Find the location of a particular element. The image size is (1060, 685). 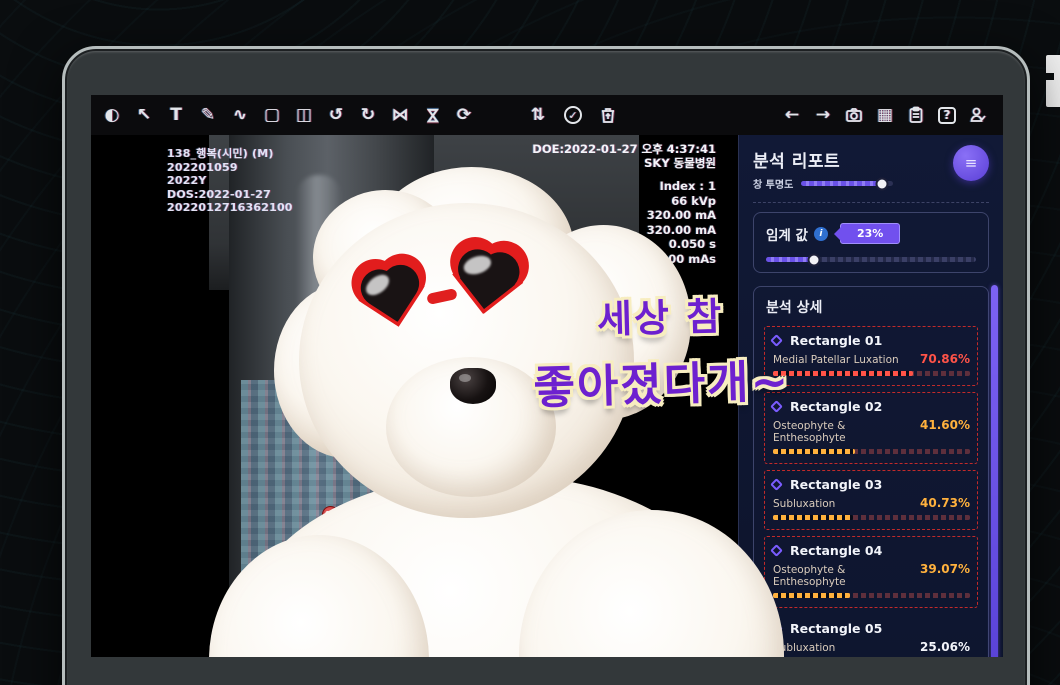

exposure-index: Index : 1 is located at coordinates (687, 186).